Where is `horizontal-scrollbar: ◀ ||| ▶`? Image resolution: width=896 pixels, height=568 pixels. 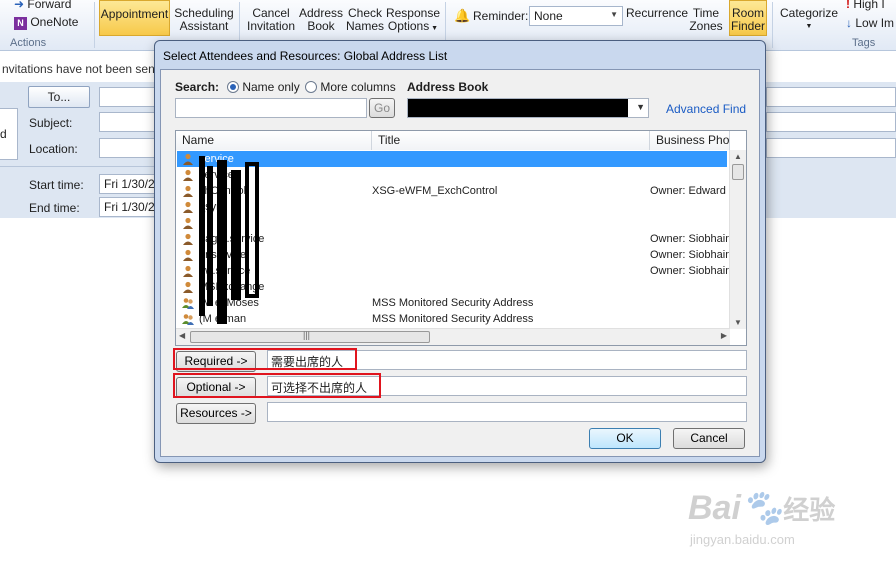 horizontal-scrollbar: ◀ ||| ▶ is located at coordinates (453, 336).